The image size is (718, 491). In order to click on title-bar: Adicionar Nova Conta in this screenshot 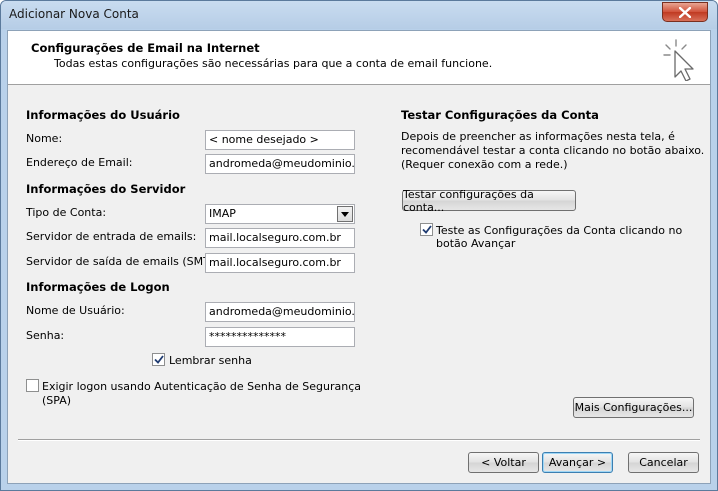, I will do `click(359, 15)`.